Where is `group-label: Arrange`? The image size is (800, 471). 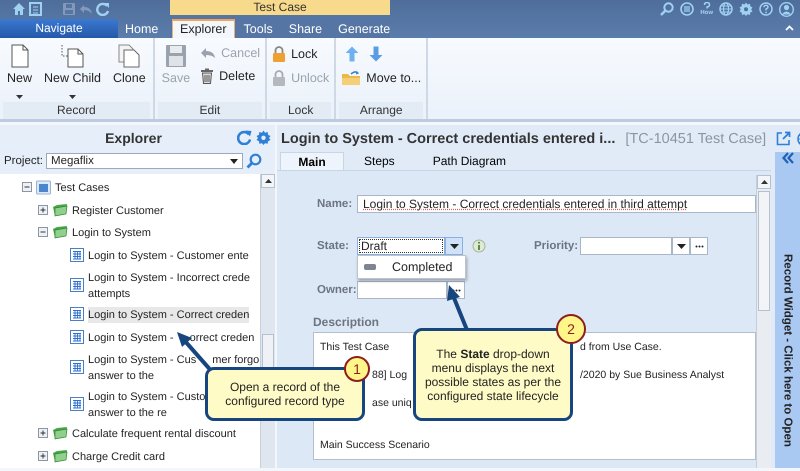
group-label: Arrange is located at coordinates (381, 110).